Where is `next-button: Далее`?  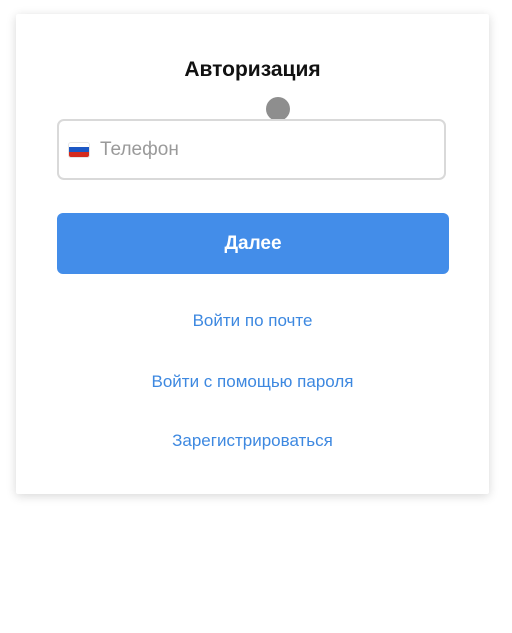
next-button: Далее is located at coordinates (253, 243).